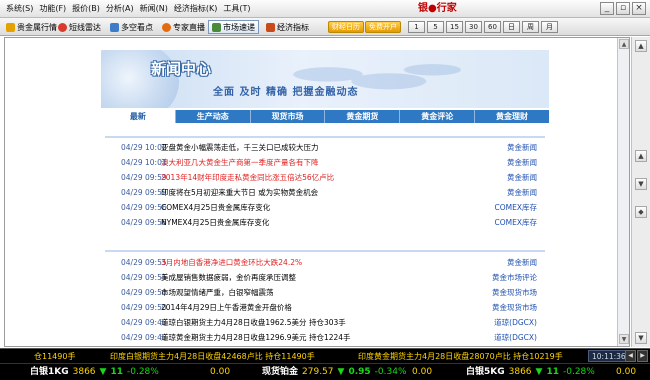 This screenshot has width=650, height=380. Describe the element at coordinates (530, 27) in the screenshot. I see `period-week-button: 周` at that location.